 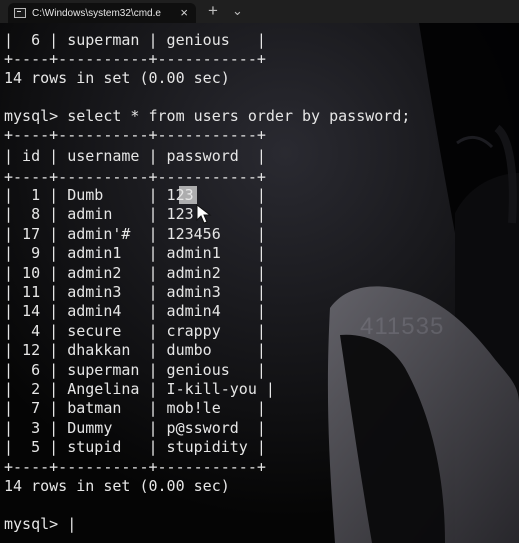 What do you see at coordinates (135, 427) in the screenshot?
I see `table-row: | 3 | Dummy | p@ssword |` at bounding box center [135, 427].